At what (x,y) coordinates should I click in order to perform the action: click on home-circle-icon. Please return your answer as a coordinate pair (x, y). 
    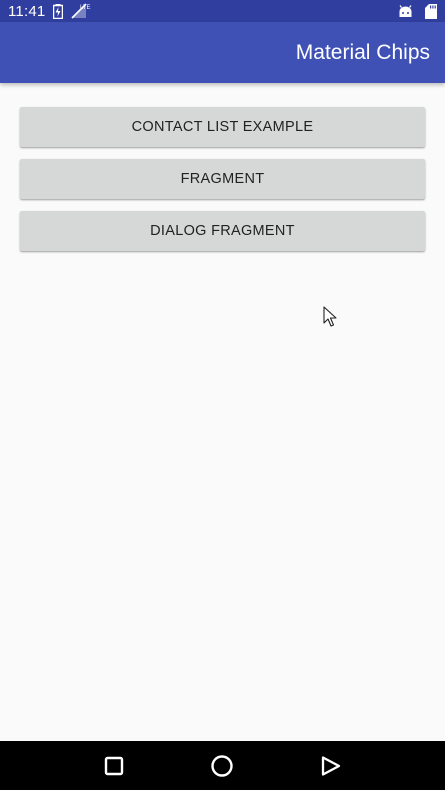
    Looking at the image, I should click on (222, 766).